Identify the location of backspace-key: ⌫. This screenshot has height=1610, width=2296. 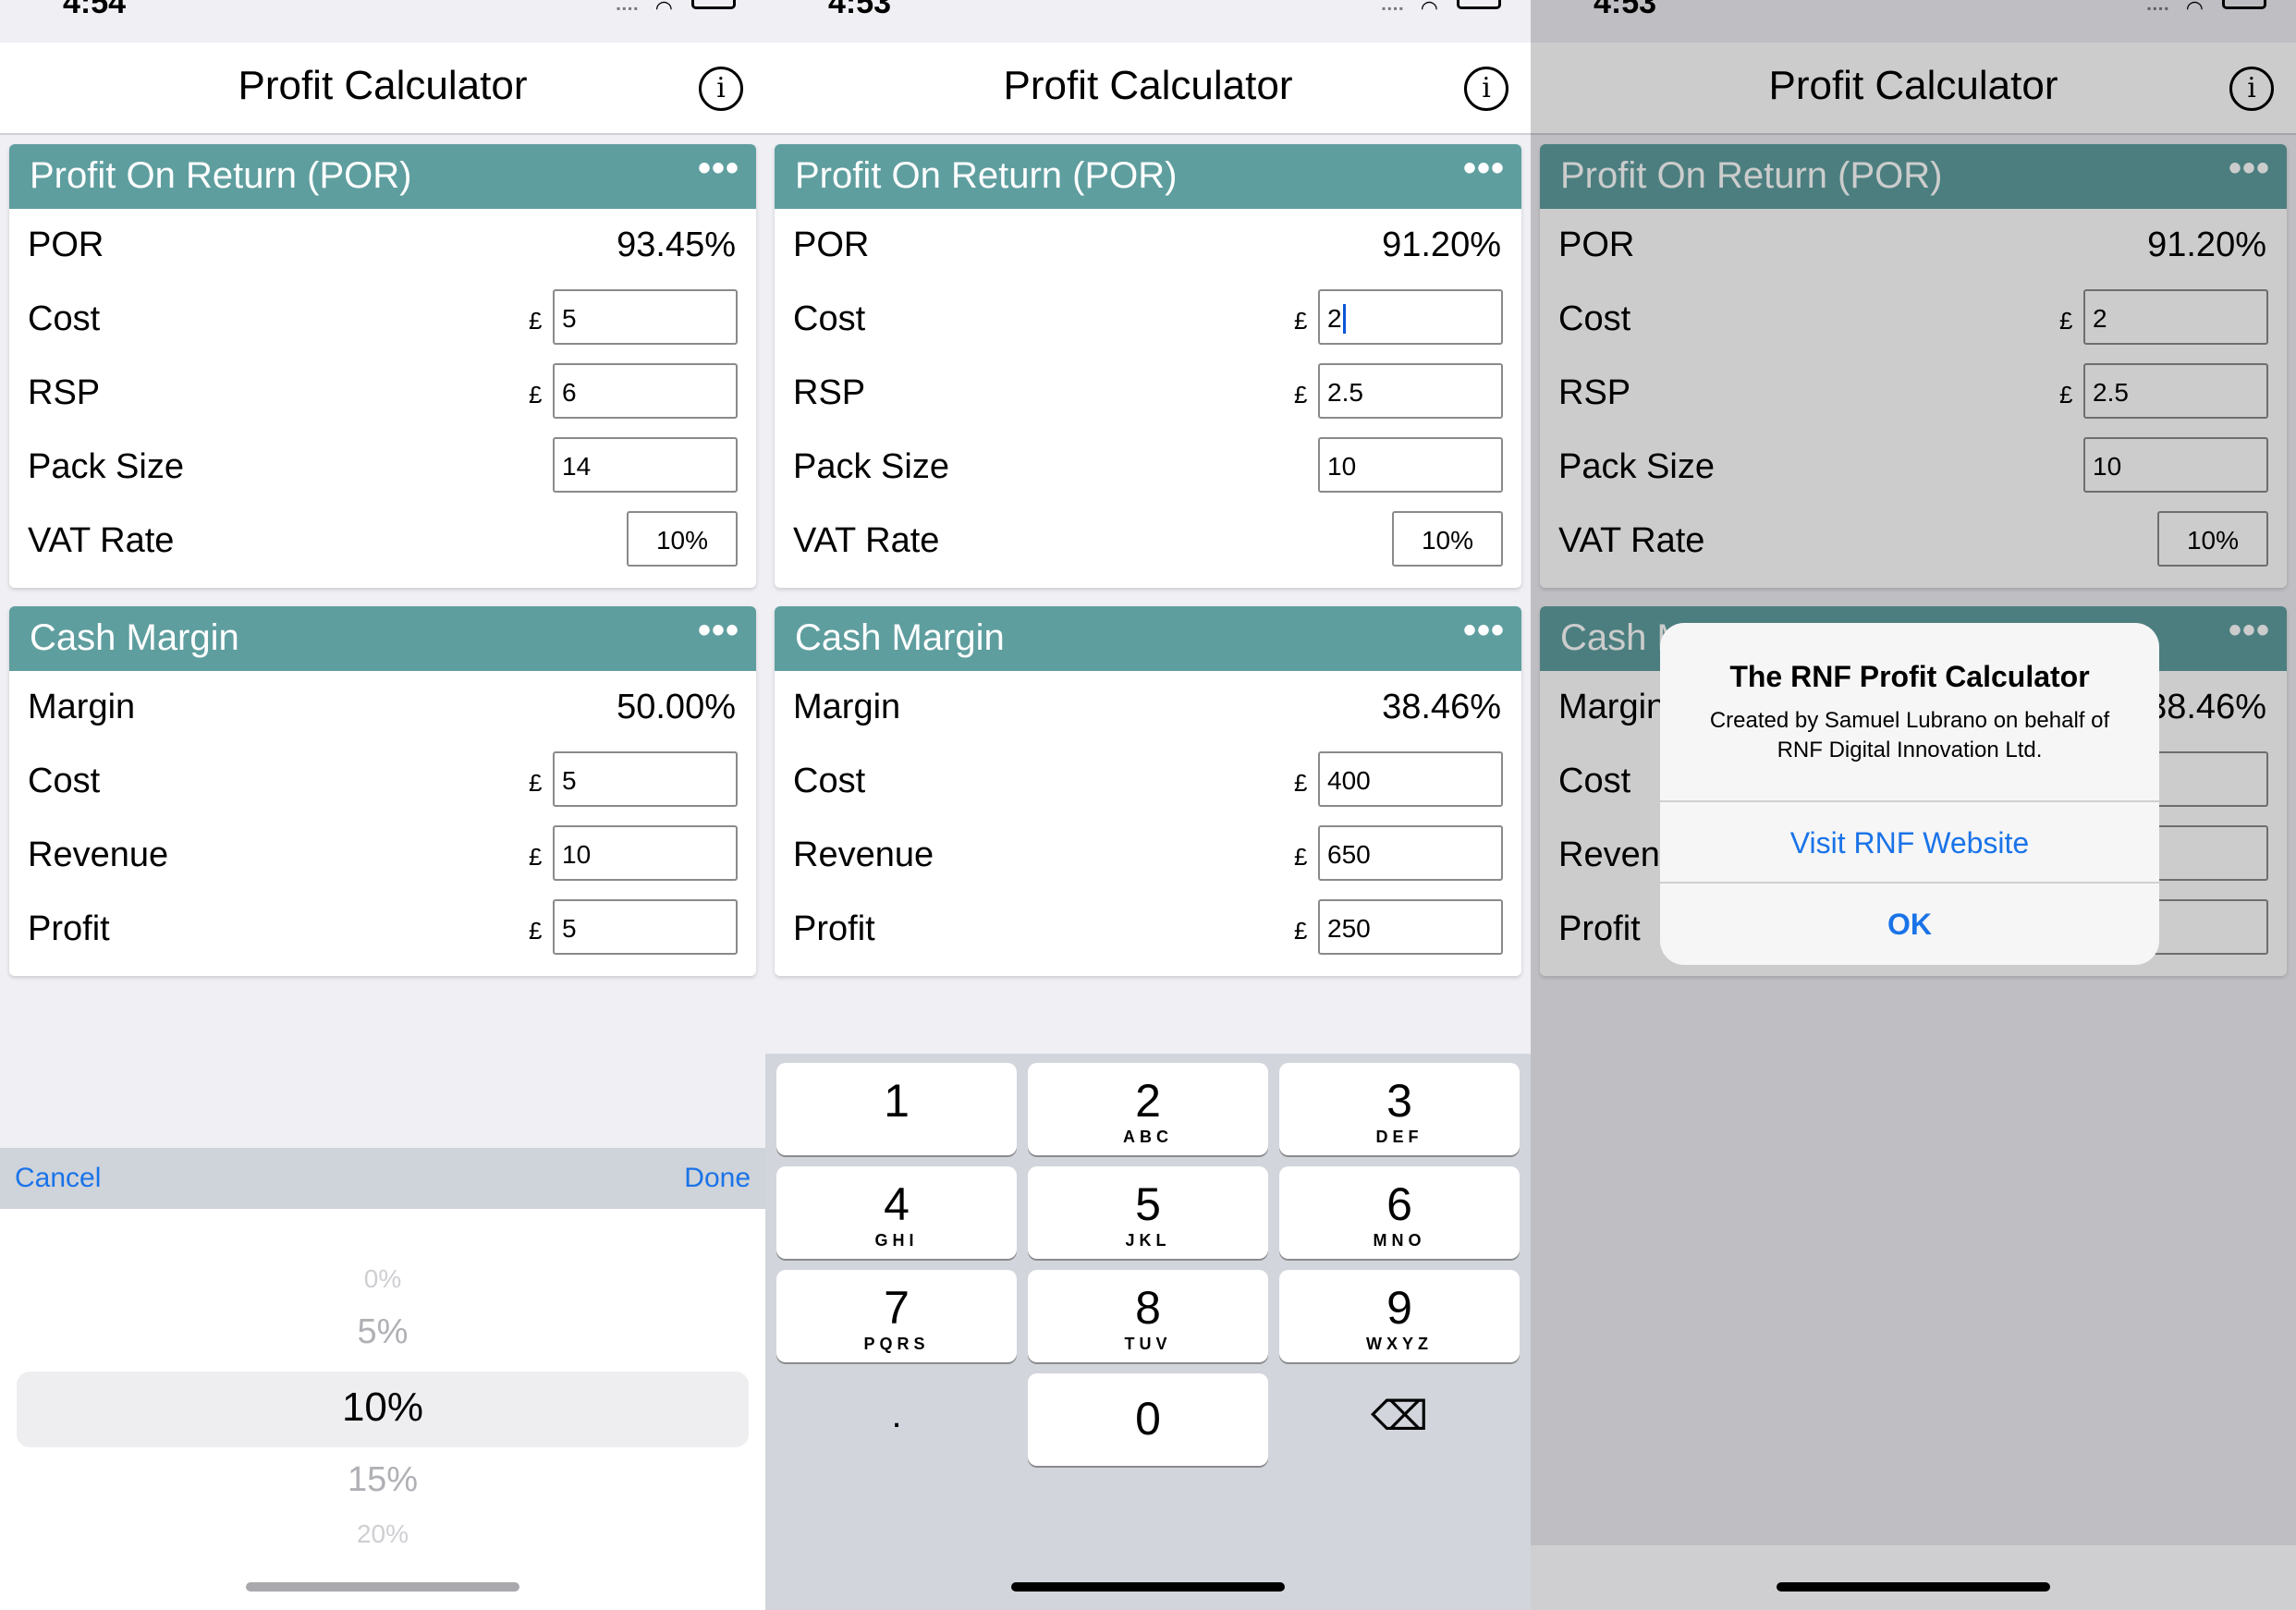
(1400, 1419).